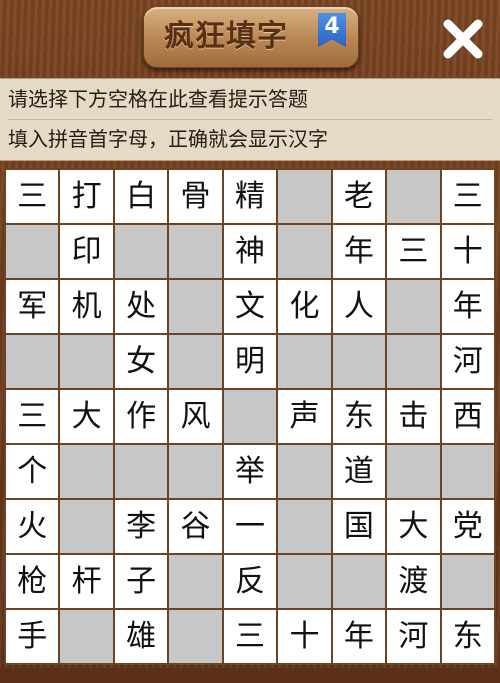  Describe the element at coordinates (413, 581) in the screenshot. I see `grid-cell-filled: 渡` at that location.